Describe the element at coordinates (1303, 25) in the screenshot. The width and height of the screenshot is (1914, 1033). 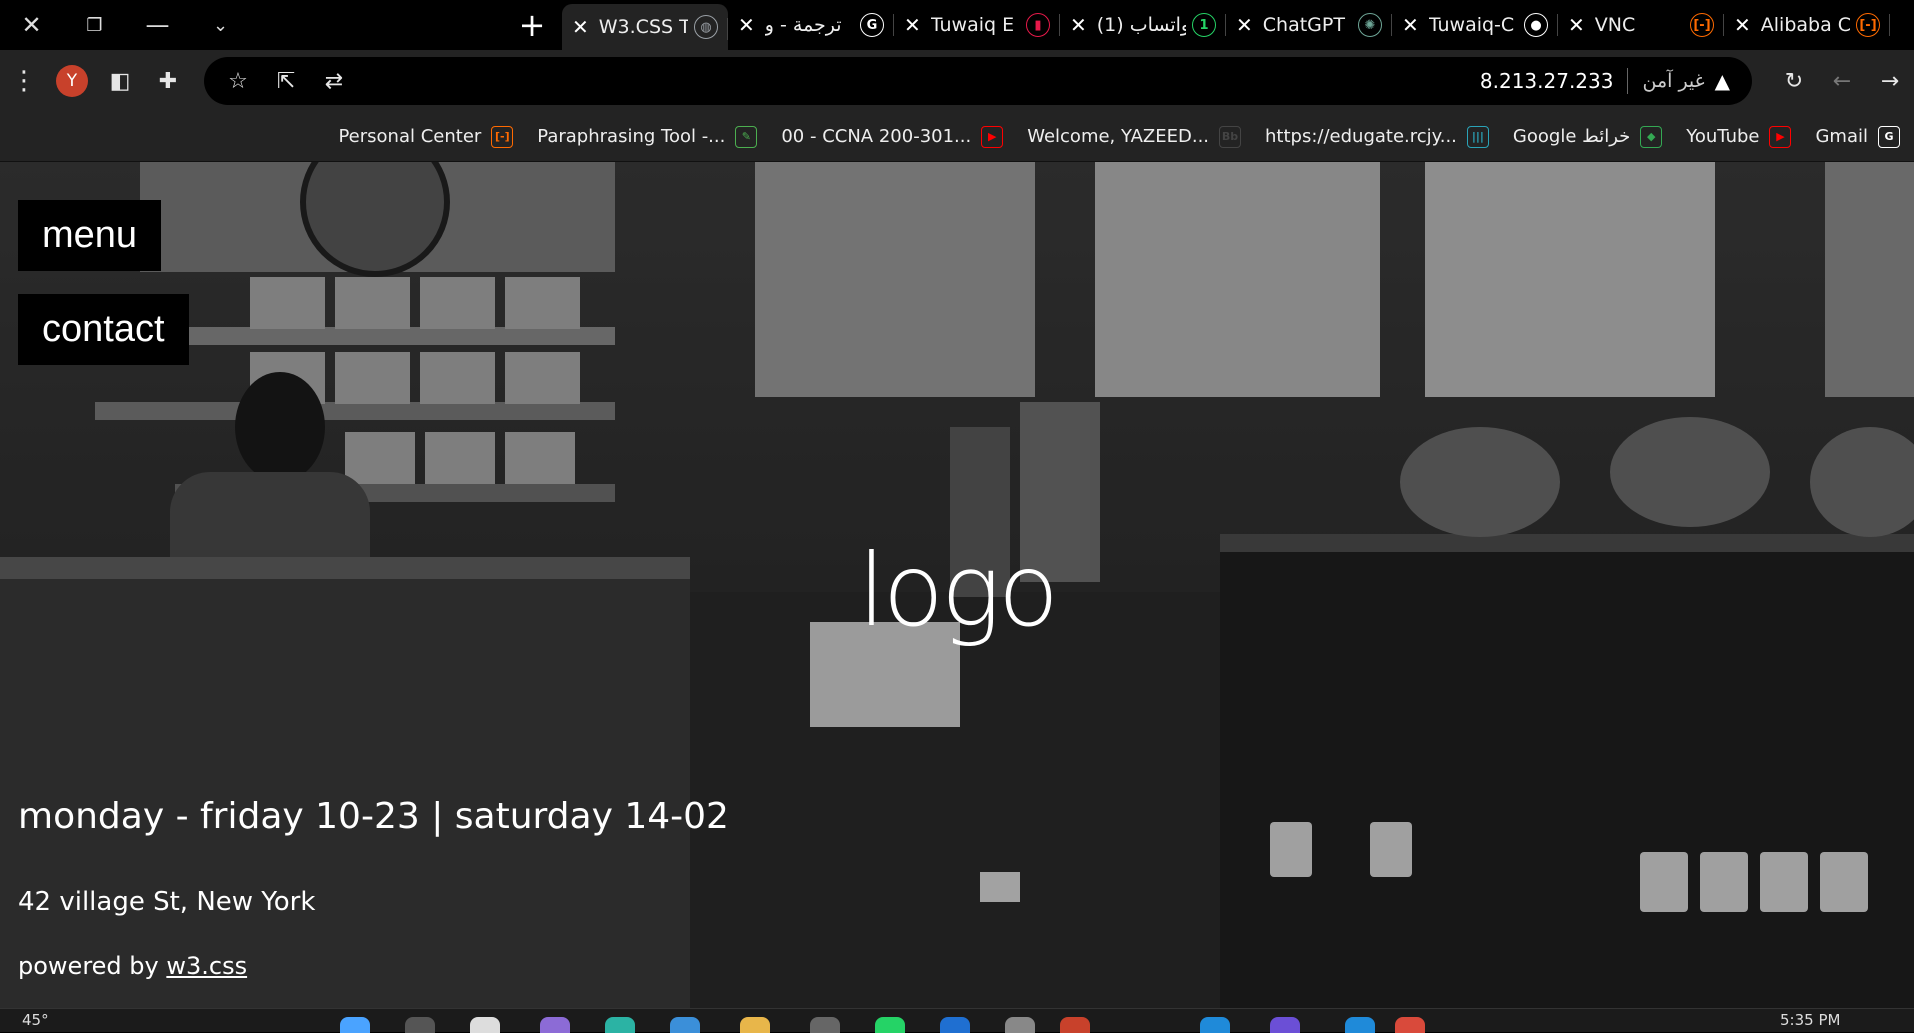
I see `tab-title: ChatGPT` at that location.